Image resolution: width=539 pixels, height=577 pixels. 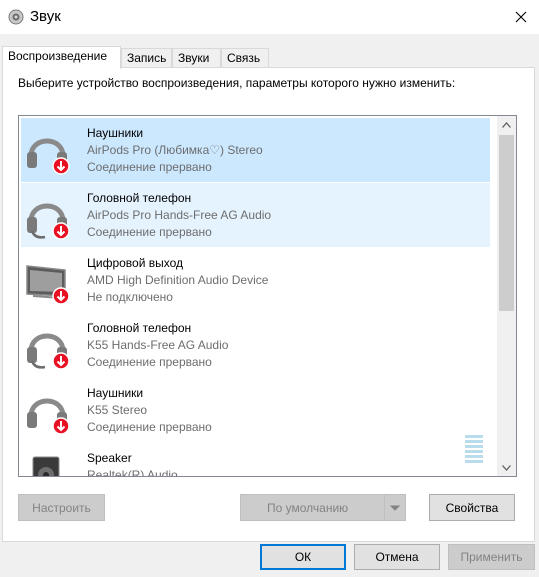 I want to click on configure-label: Настроить, so click(x=61, y=507).